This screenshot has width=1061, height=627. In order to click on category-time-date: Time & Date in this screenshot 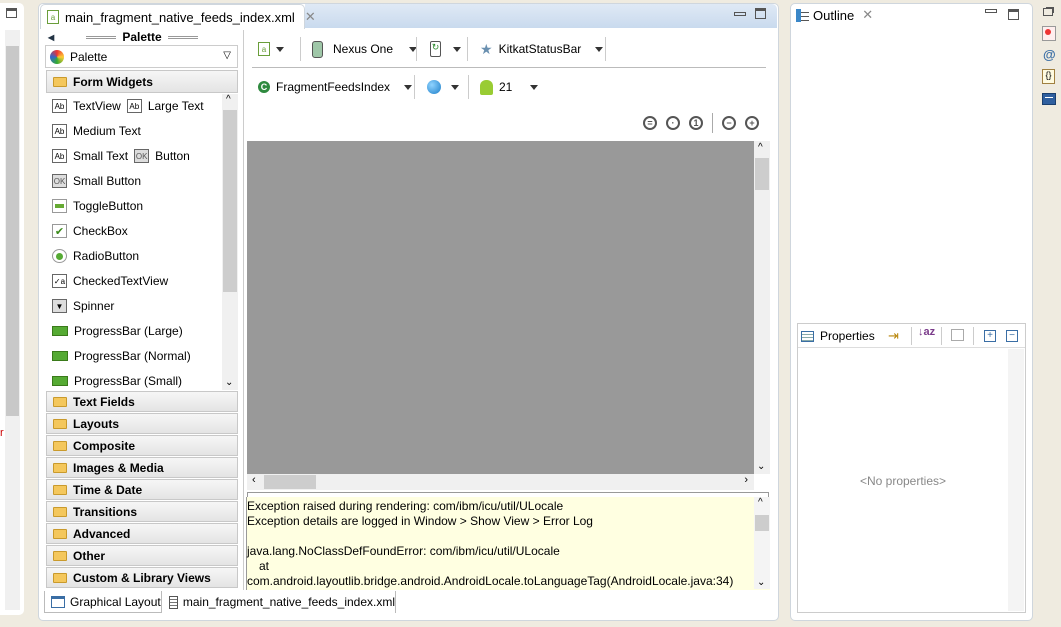, I will do `click(142, 489)`.